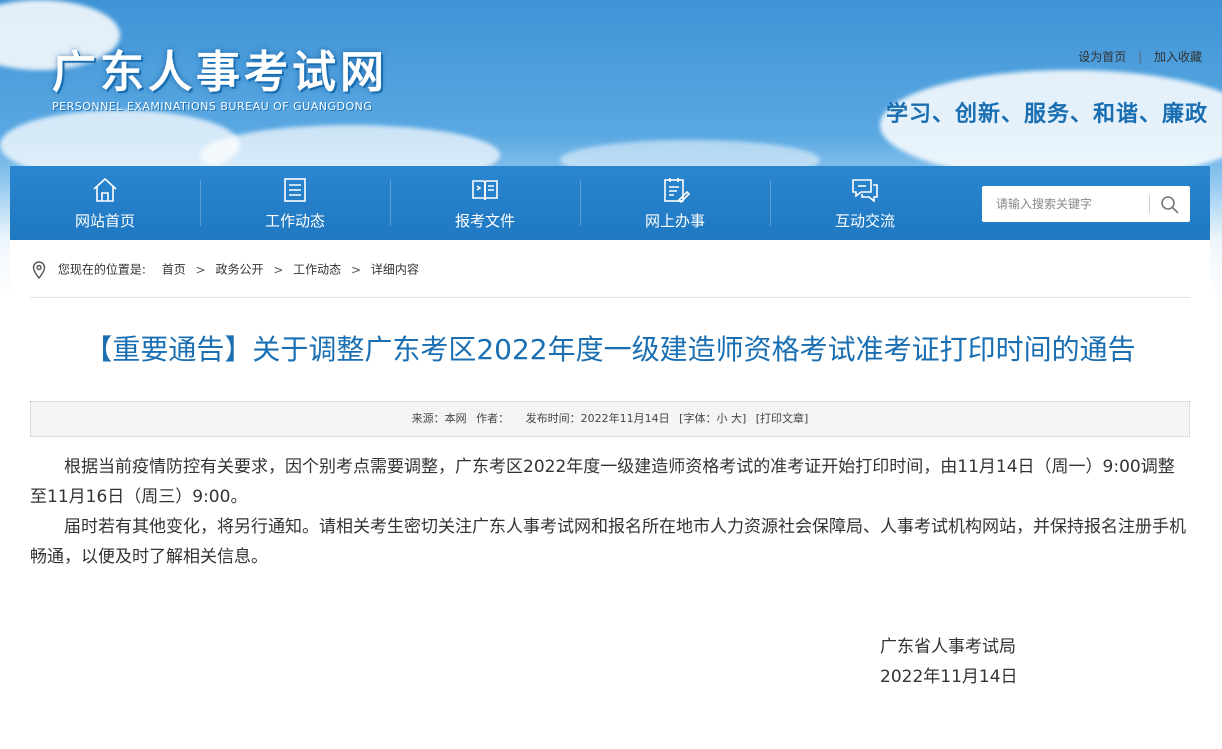 The image size is (1222, 749). I want to click on location-pin-icon, so click(39, 269).